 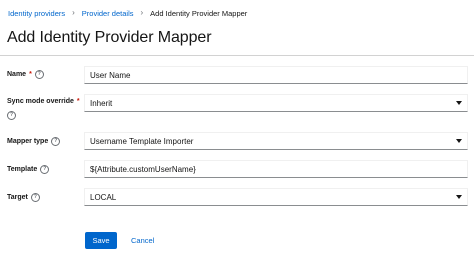 I want to click on template-label: Template ?, so click(x=28, y=169).